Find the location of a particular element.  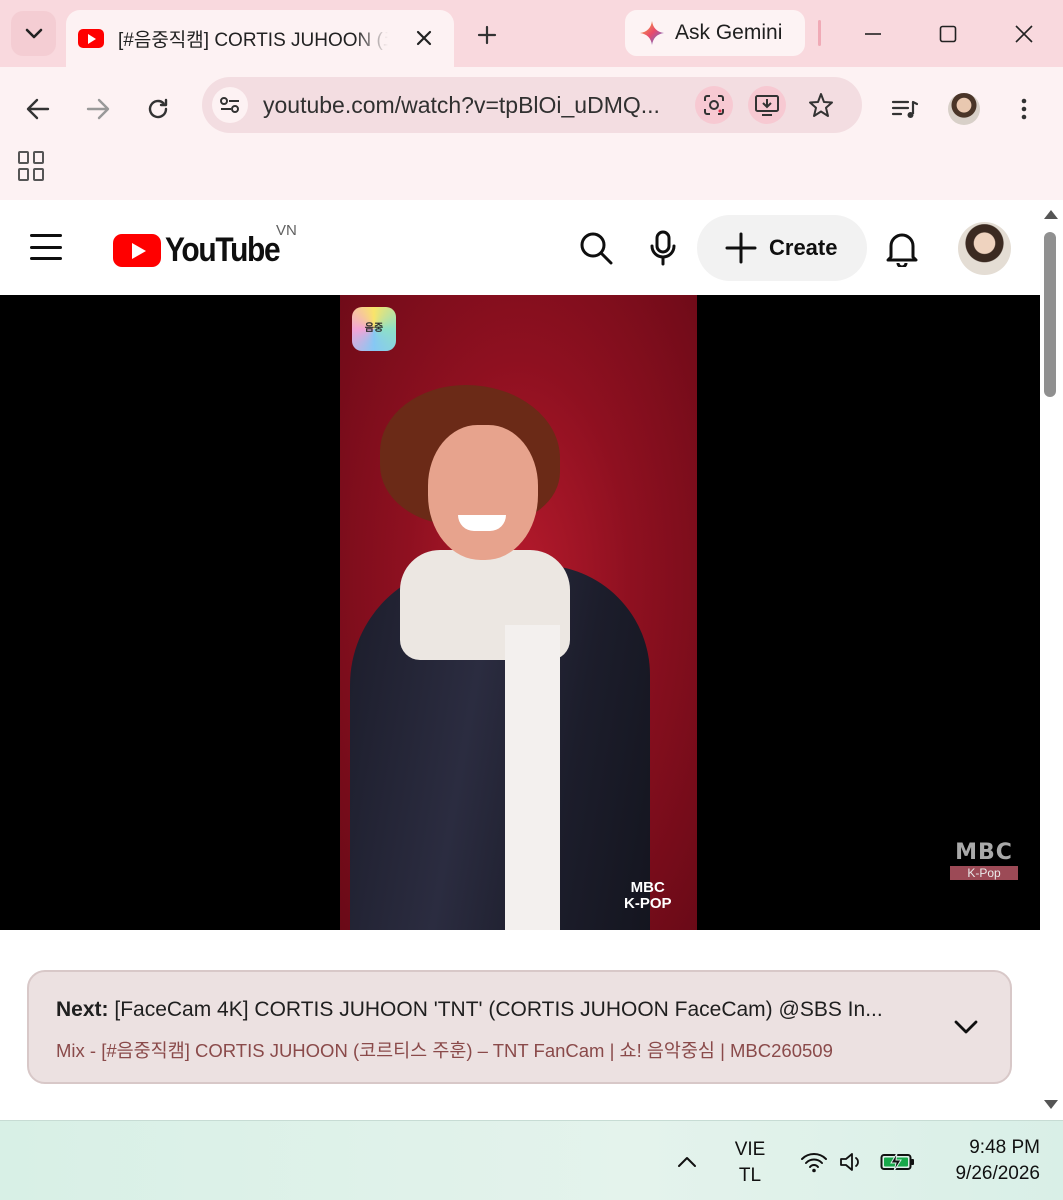

expand-playlist-button is located at coordinates (966, 1027).